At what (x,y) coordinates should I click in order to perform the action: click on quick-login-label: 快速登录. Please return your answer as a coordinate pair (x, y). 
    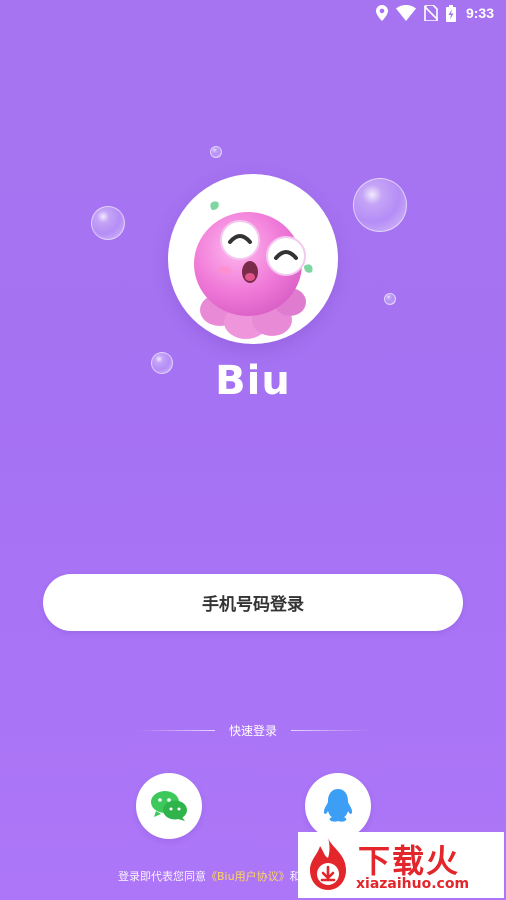
    Looking at the image, I should click on (252, 730).